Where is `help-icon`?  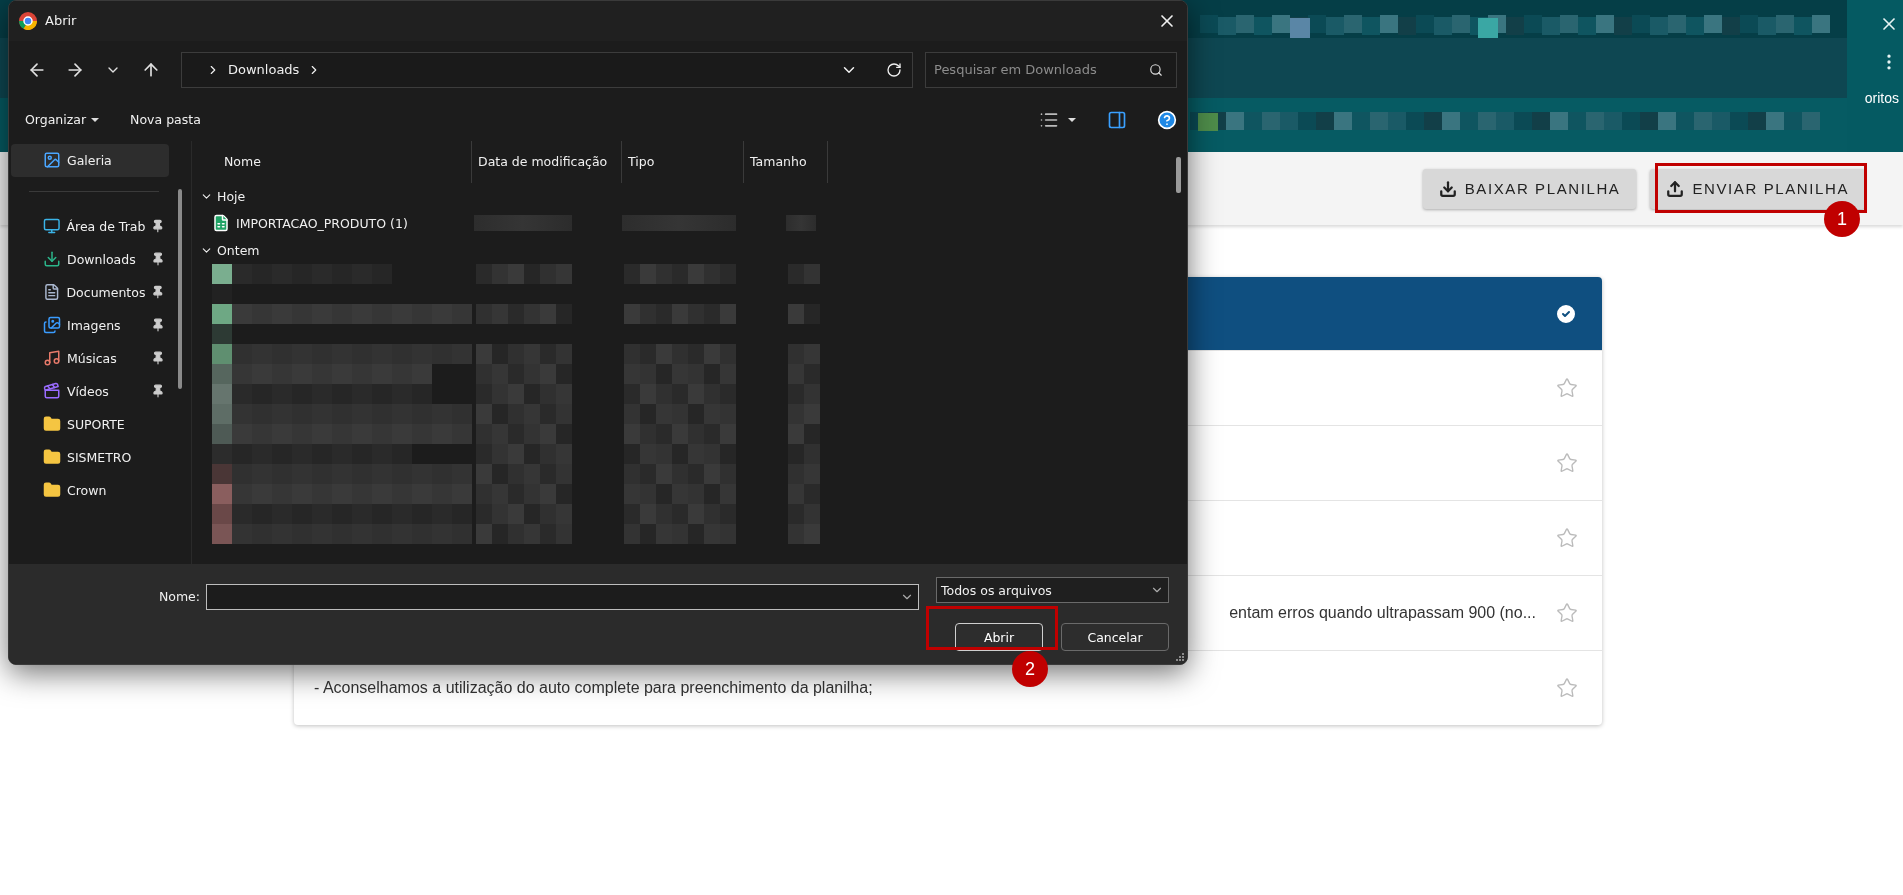 help-icon is located at coordinates (1167, 119).